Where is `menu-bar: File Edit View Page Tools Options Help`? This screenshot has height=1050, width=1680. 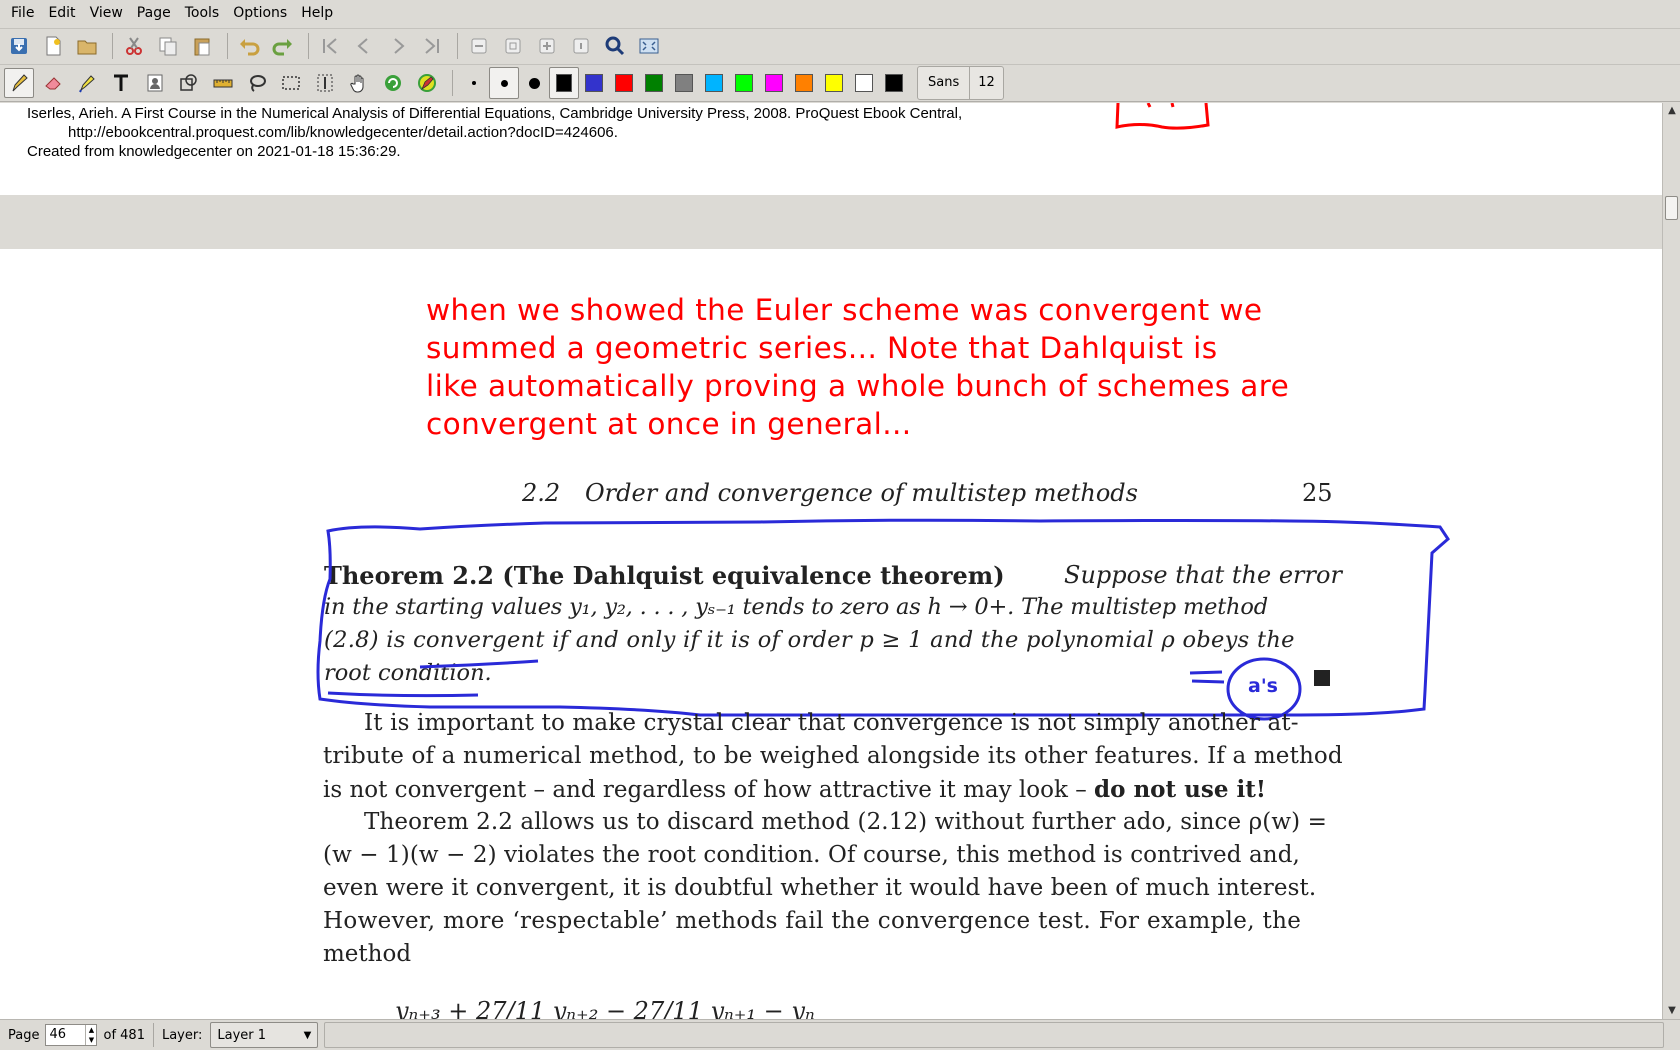 menu-bar: File Edit View Page Tools Options Help is located at coordinates (840, 13).